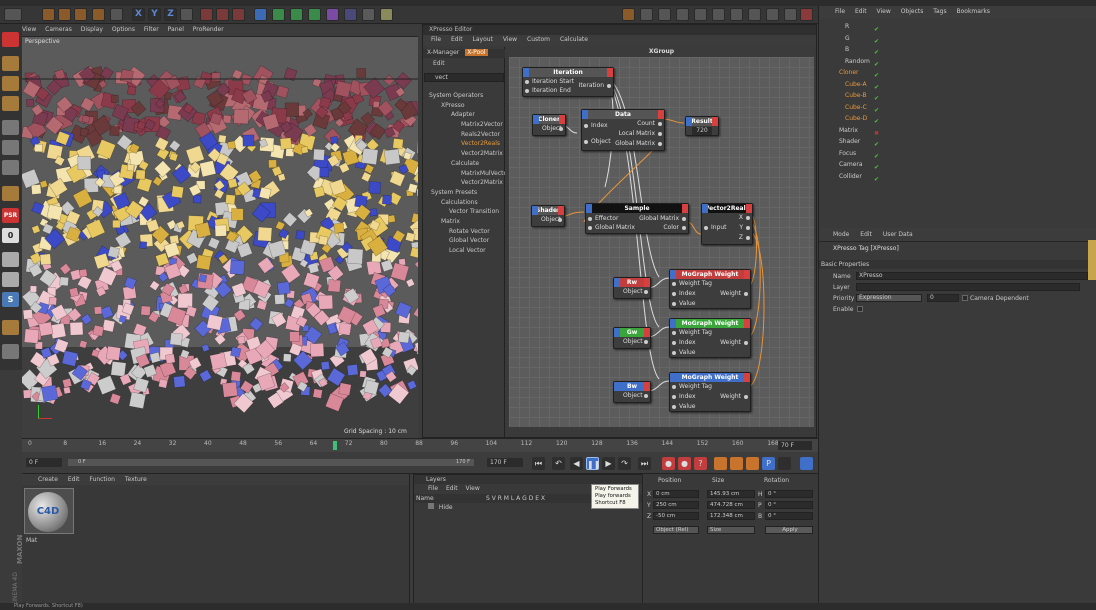 The width and height of the screenshot is (1096, 610). Describe the element at coordinates (943, 298) in the screenshot. I see `priority-number: 0` at that location.